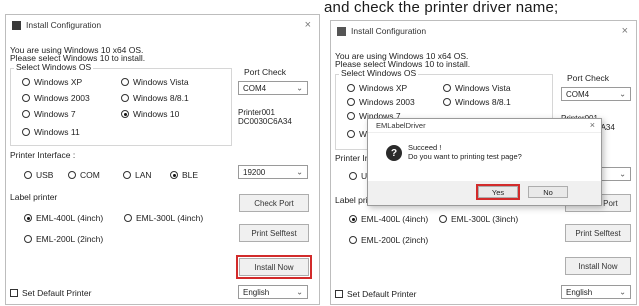 The height and width of the screenshot is (306, 639). Describe the element at coordinates (51, 132) in the screenshot. I see `os-option-11: Windows 11` at that location.